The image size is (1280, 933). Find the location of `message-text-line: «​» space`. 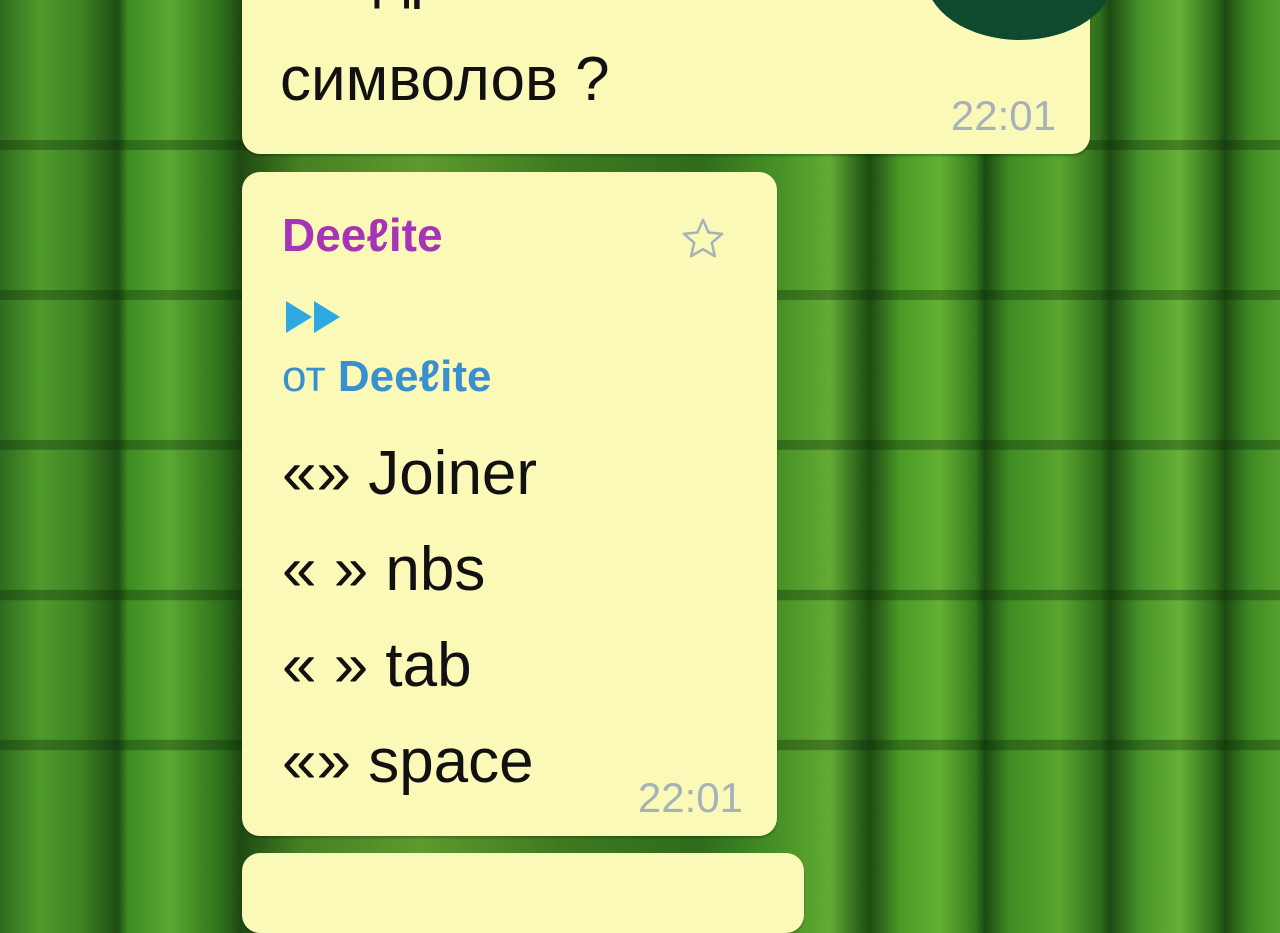

message-text-line: «​» space is located at coordinates (408, 761).